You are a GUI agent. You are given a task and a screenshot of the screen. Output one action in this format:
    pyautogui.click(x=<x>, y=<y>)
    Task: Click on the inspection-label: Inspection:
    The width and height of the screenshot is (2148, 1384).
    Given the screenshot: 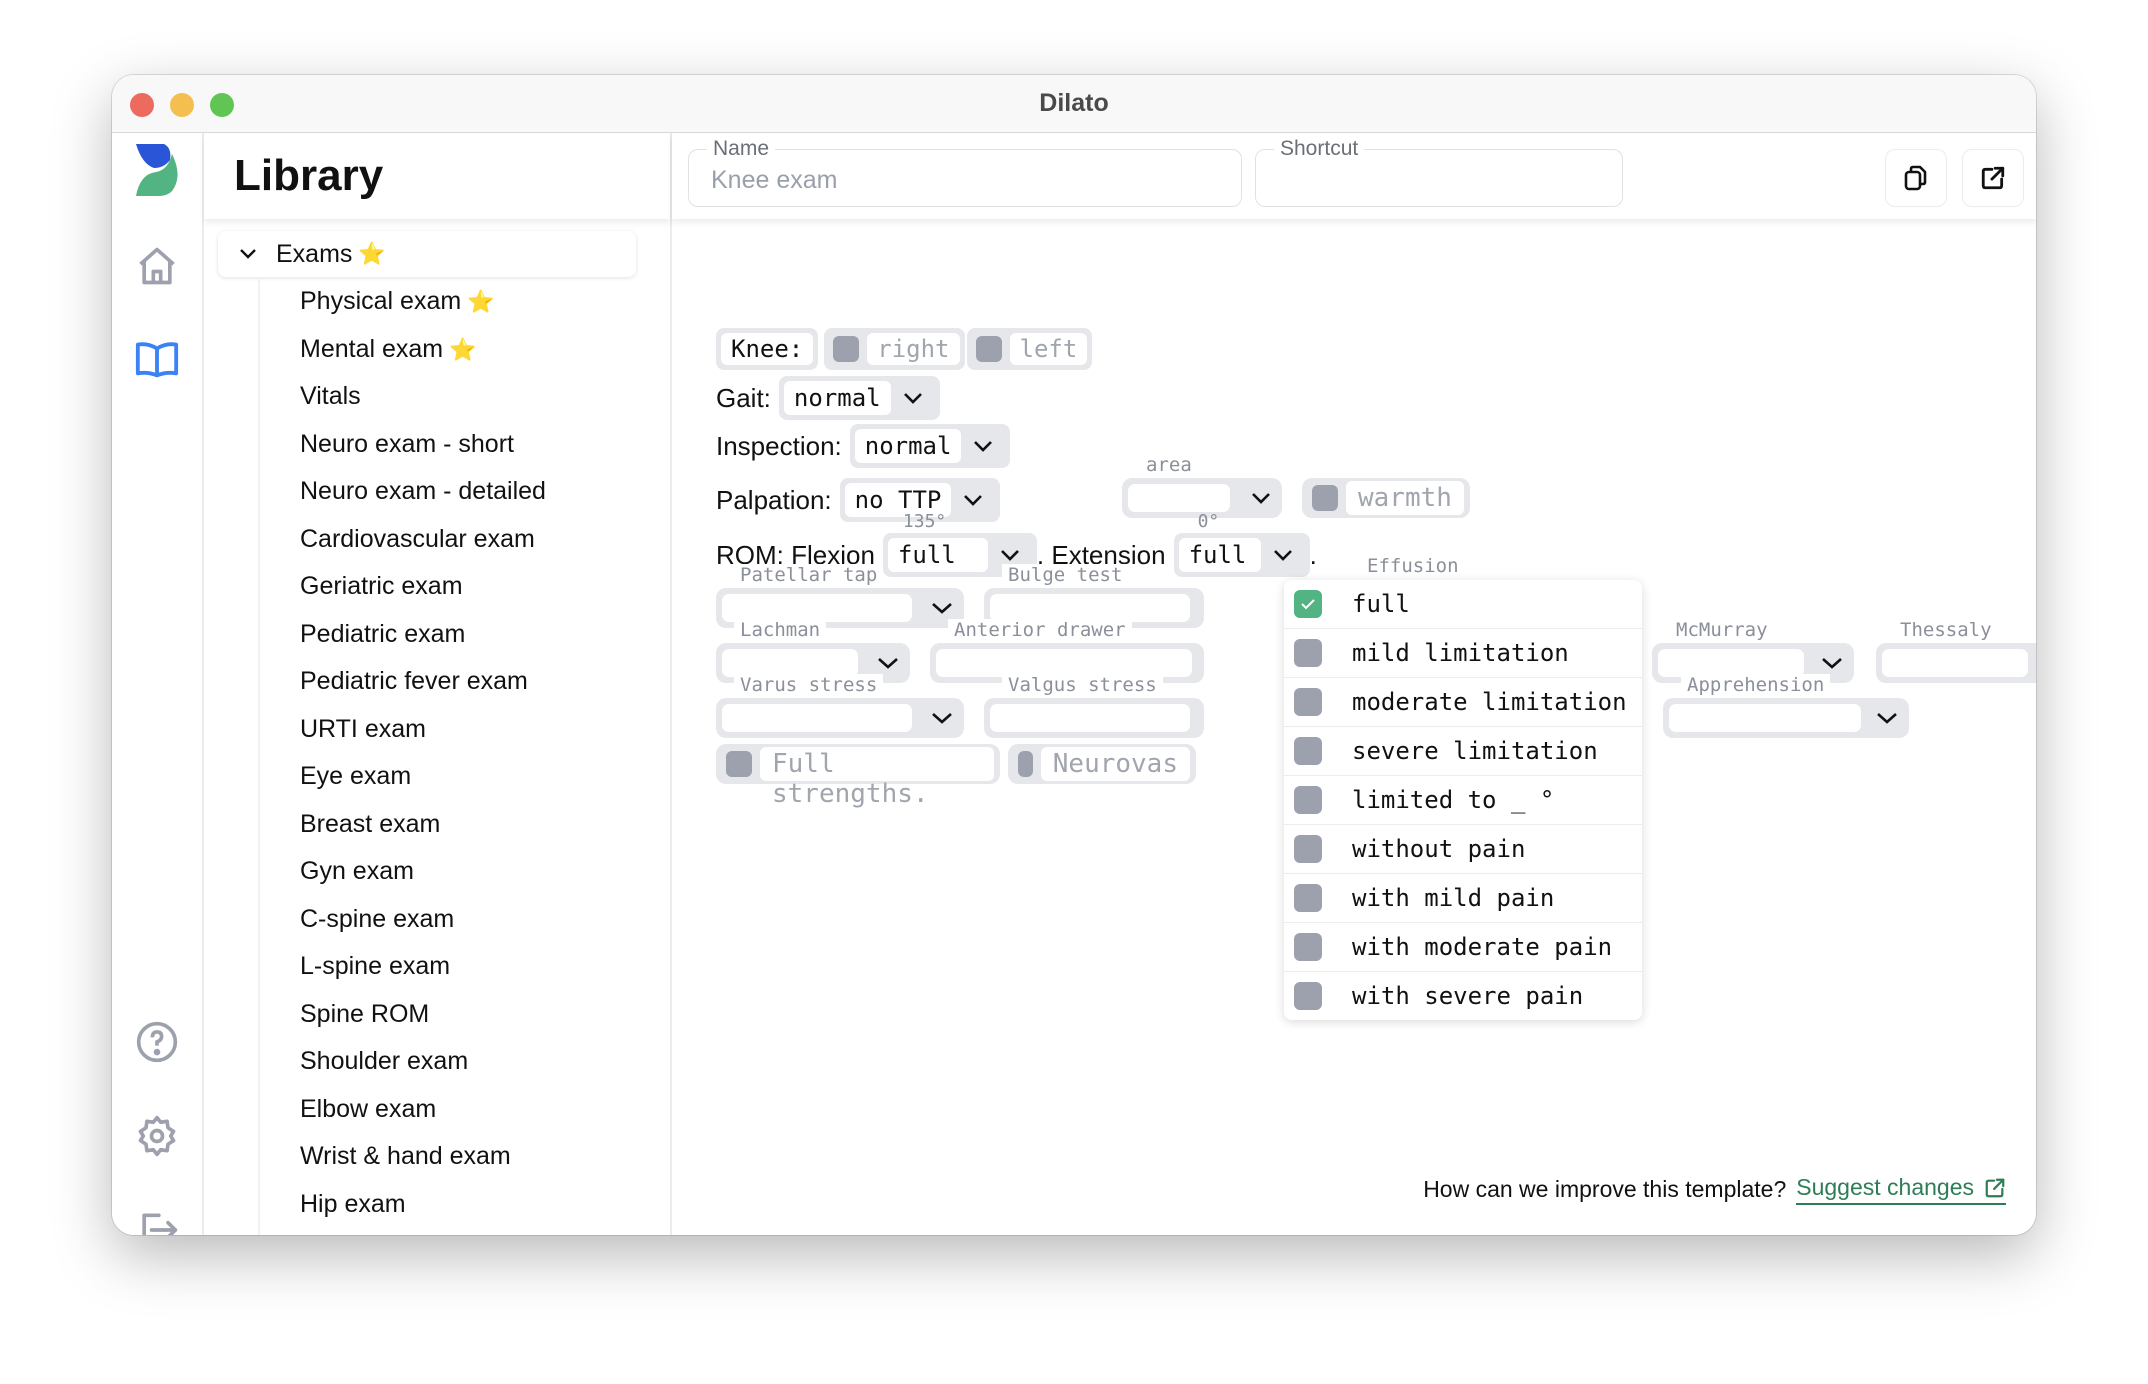 What is the action you would take?
    pyautogui.click(x=779, y=445)
    